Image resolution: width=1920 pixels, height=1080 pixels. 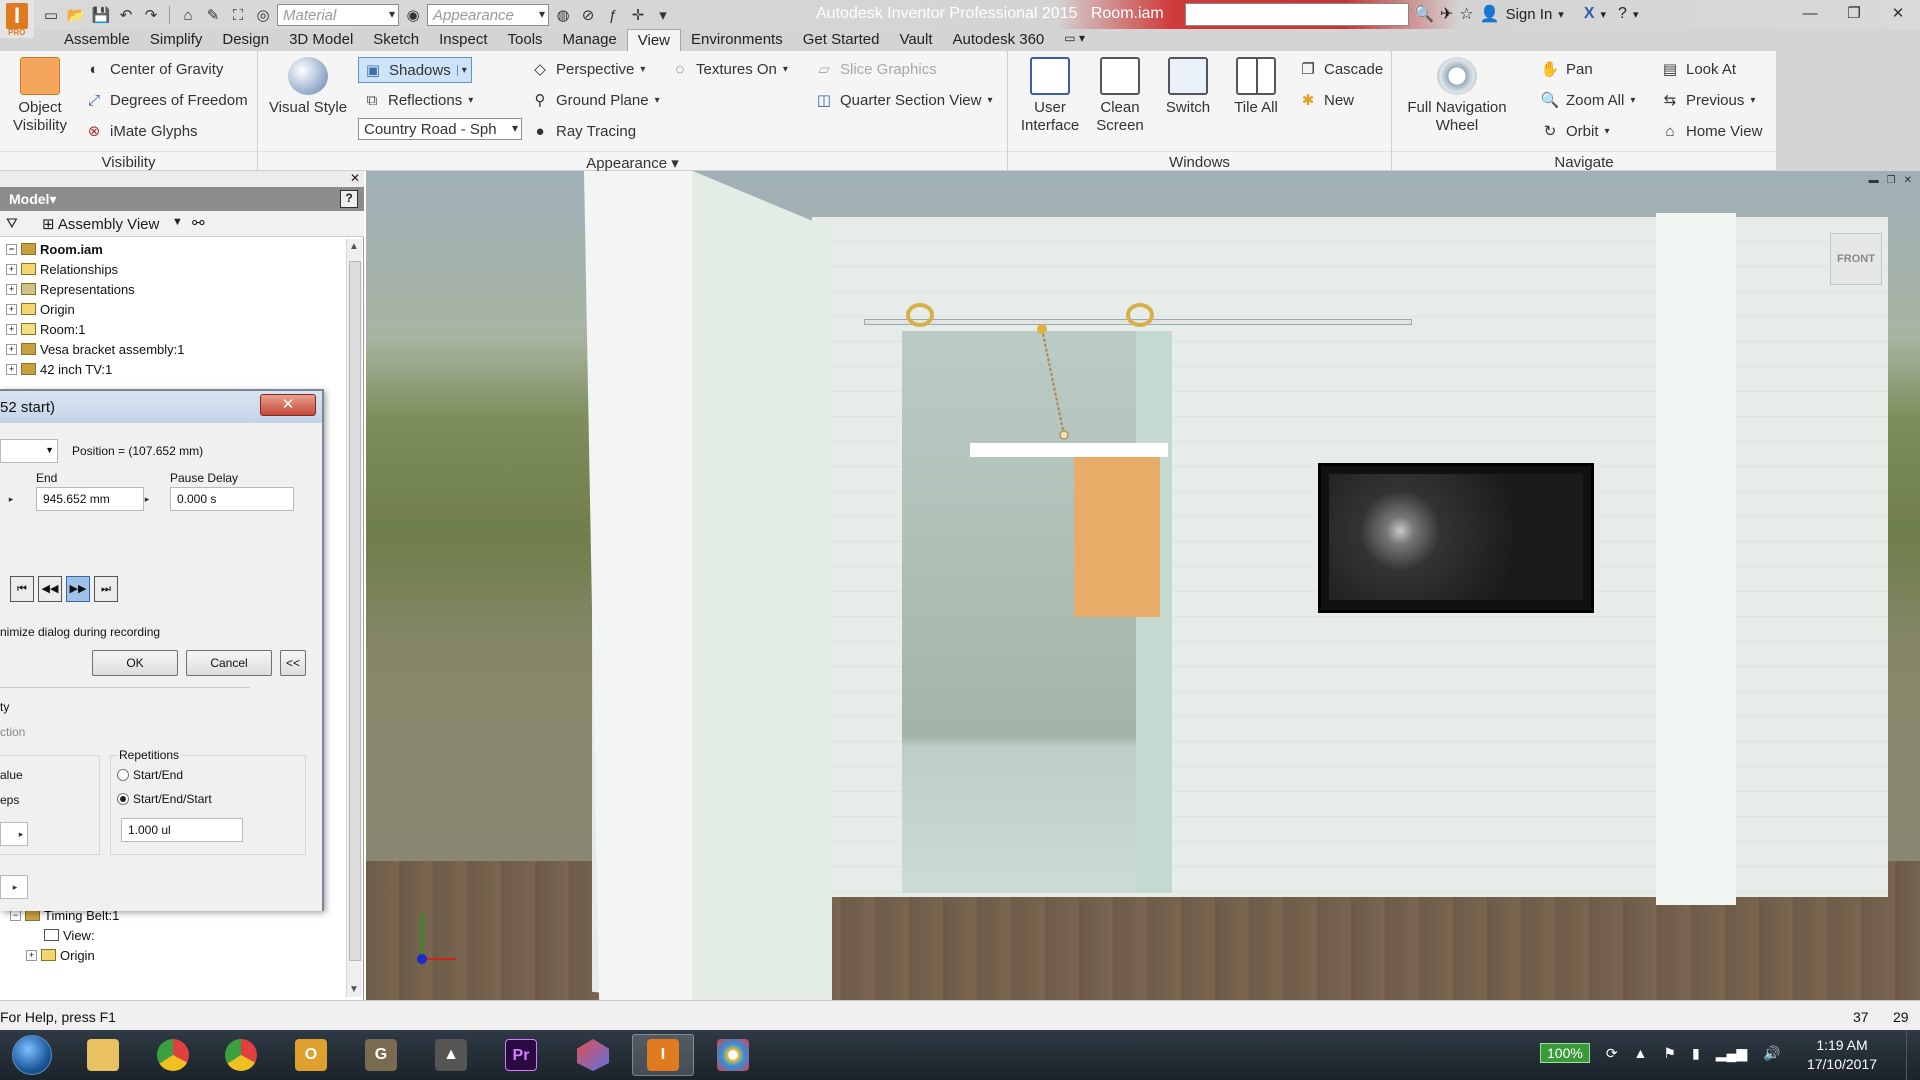 I want to click on qat-customize-icon: ▾, so click(x=663, y=15).